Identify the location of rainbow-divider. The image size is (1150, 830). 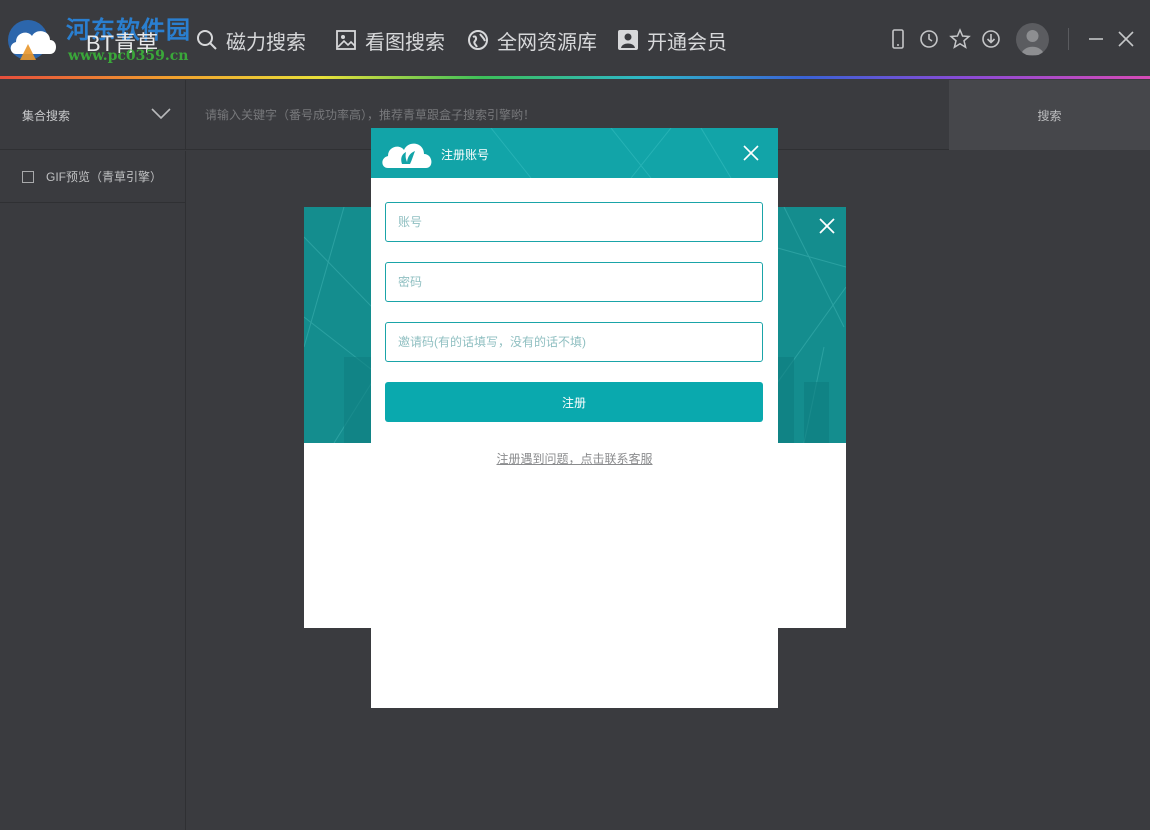
(575, 77).